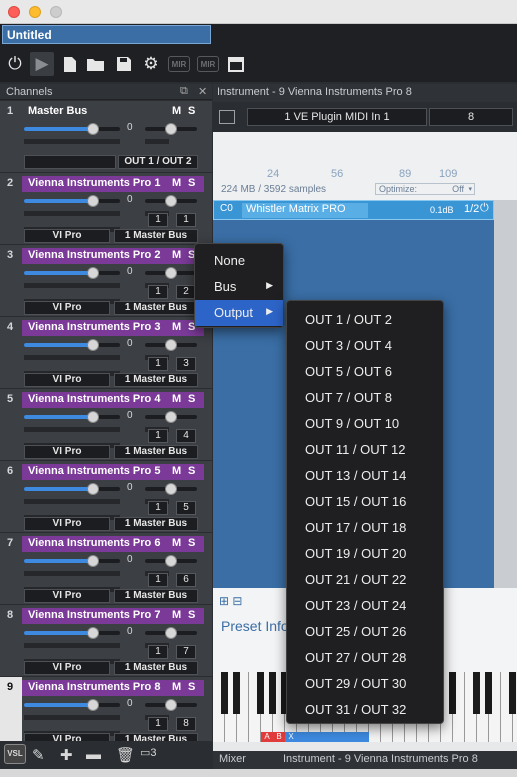 This screenshot has height=777, width=517. What do you see at coordinates (425, 189) in the screenshot?
I see `optimize-dropdown: Optimize: Off ▾` at bounding box center [425, 189].